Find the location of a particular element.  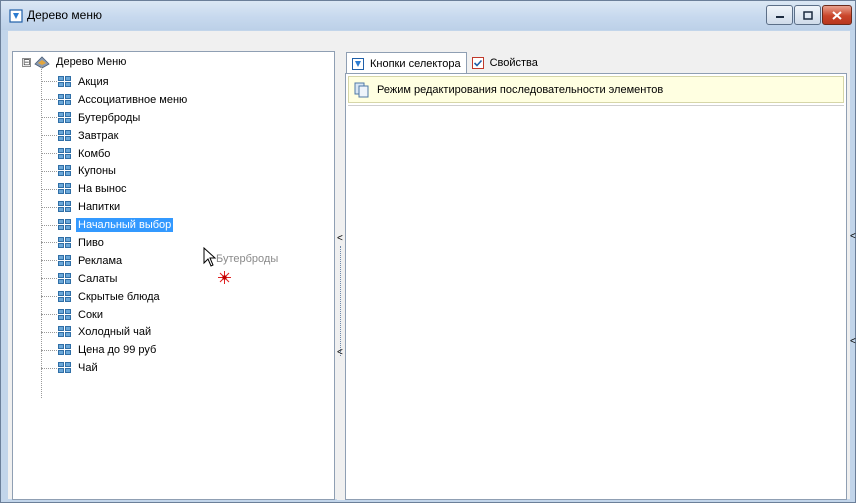

tree-item: Реклама is located at coordinates (181, 261).